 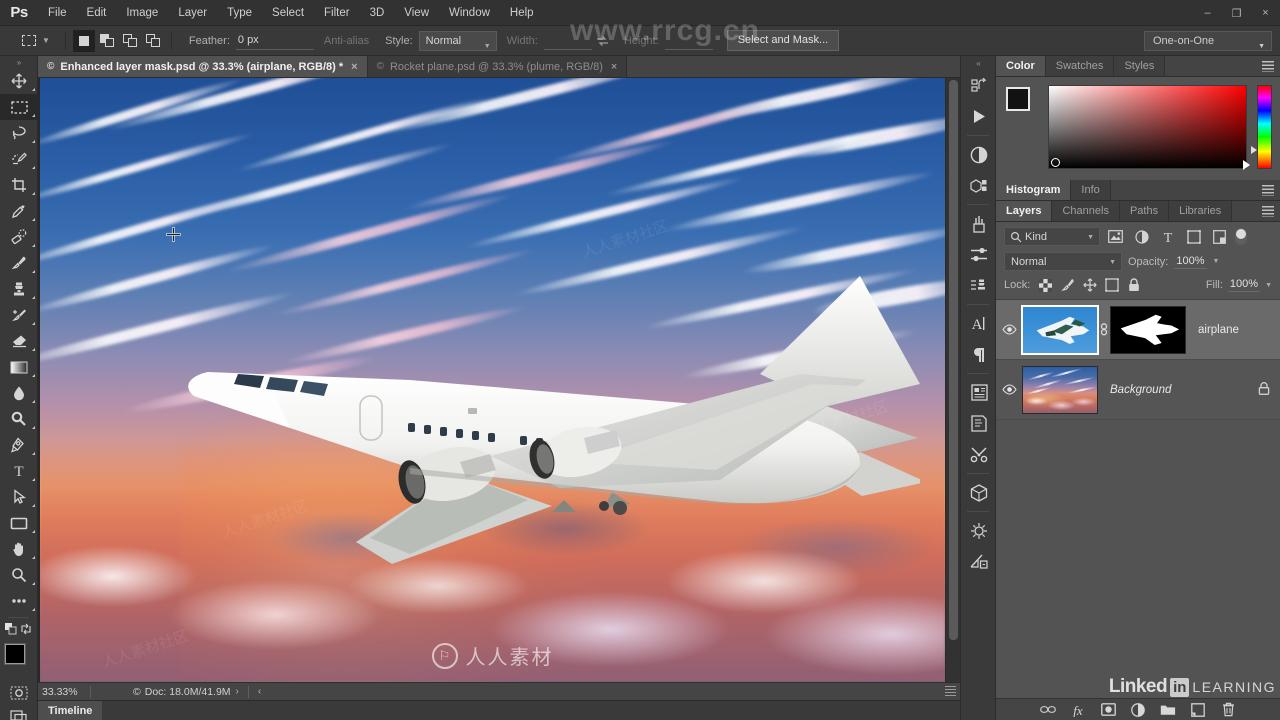 What do you see at coordinates (979, 530) in the screenshot?
I see `timeline-panel-icon` at bounding box center [979, 530].